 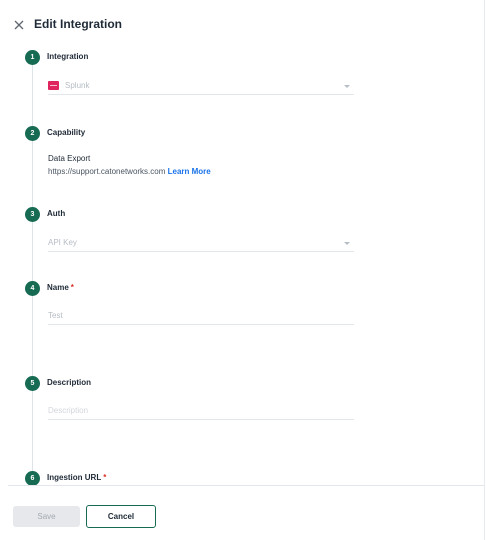 I want to click on step-number-badge: 1, so click(x=32, y=57).